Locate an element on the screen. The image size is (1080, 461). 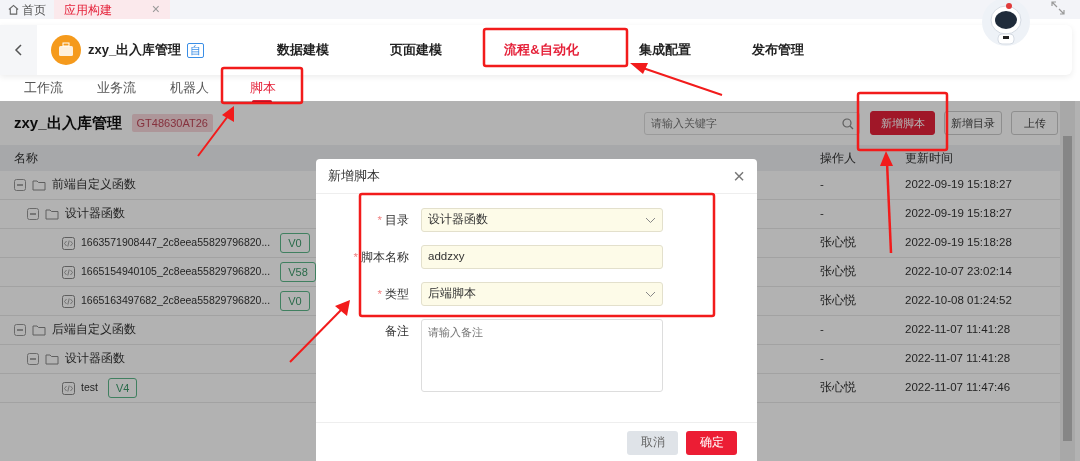
tab: 首页 is located at coordinates (27, 9).